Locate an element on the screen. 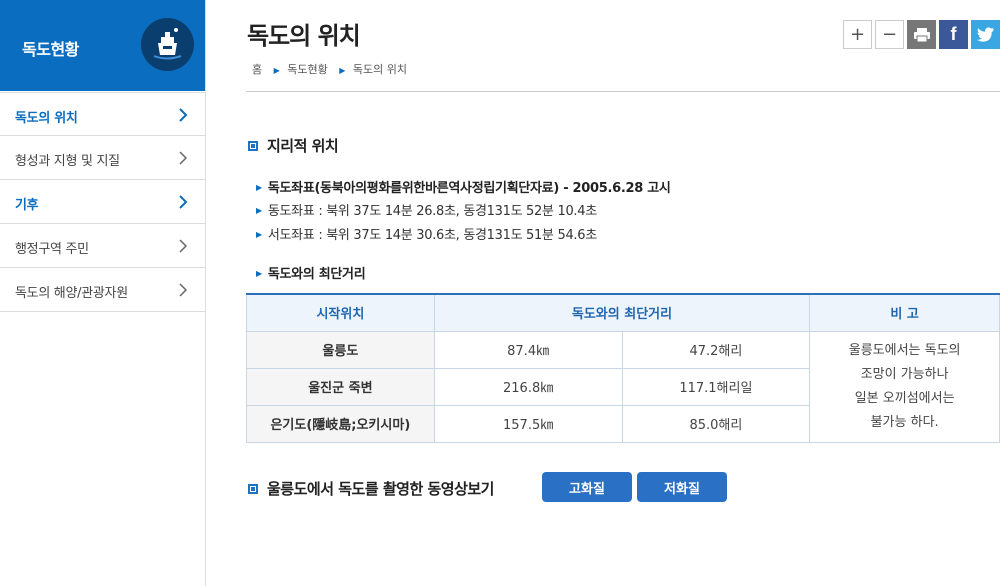 This screenshot has width=1000, height=586. table-cell-km: 157.5㎞ is located at coordinates (528, 423).